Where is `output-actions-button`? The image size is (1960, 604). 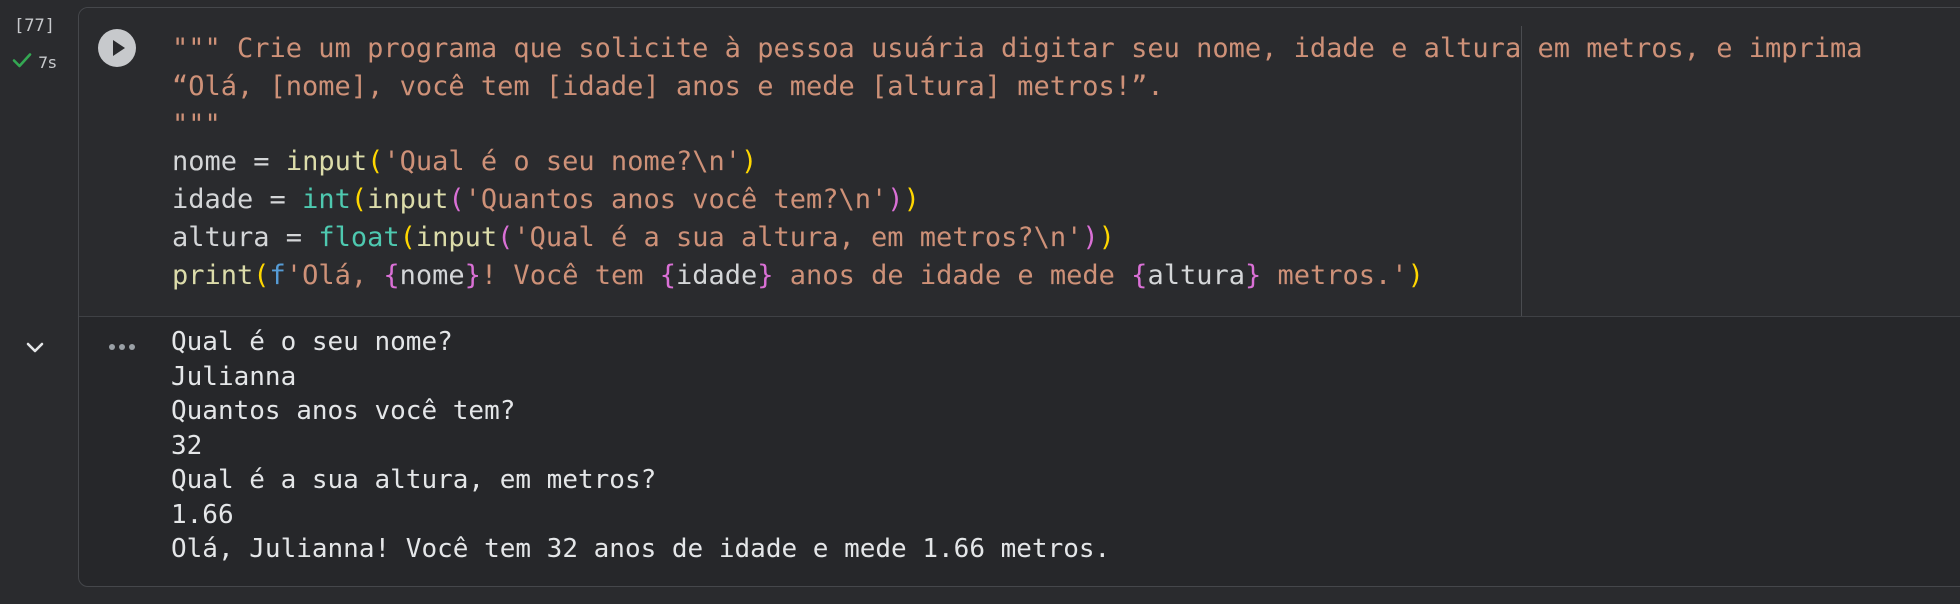 output-actions-button is located at coordinates (122, 346).